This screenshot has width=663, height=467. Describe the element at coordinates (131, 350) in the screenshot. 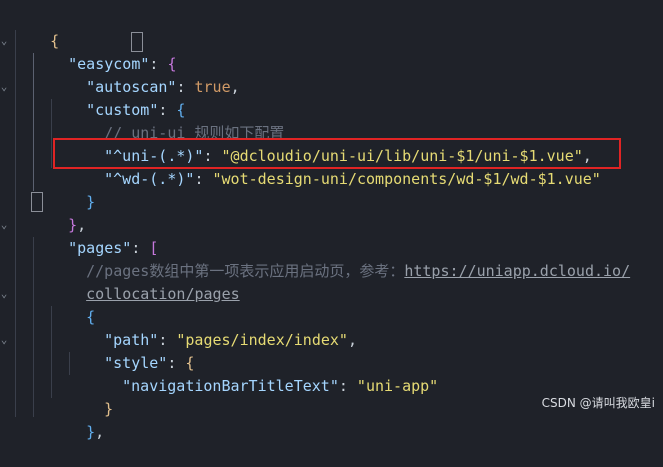

I see `code-line: "style": {` at that location.